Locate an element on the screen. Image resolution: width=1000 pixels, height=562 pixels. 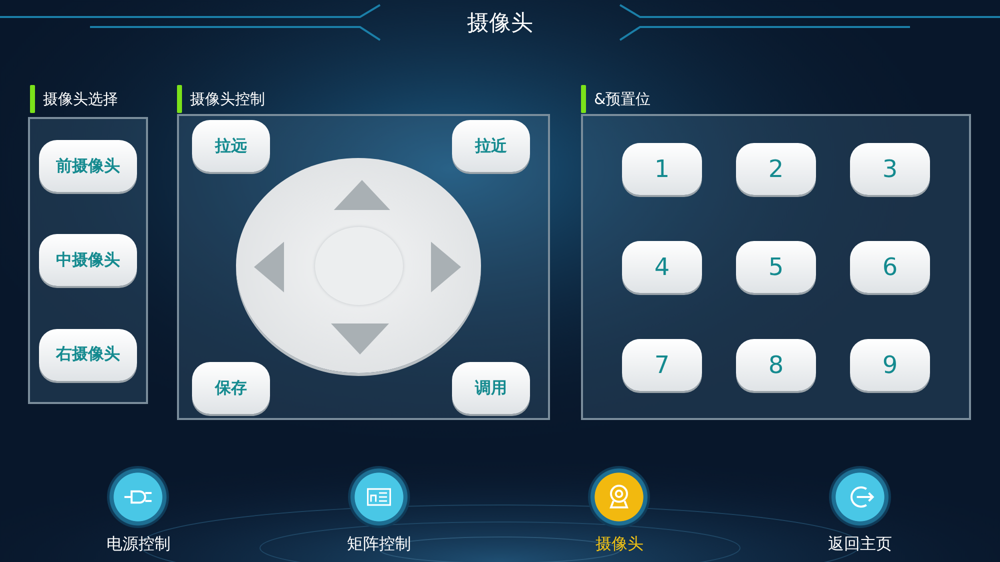
control-button: 拉远 is located at coordinates (231, 146).